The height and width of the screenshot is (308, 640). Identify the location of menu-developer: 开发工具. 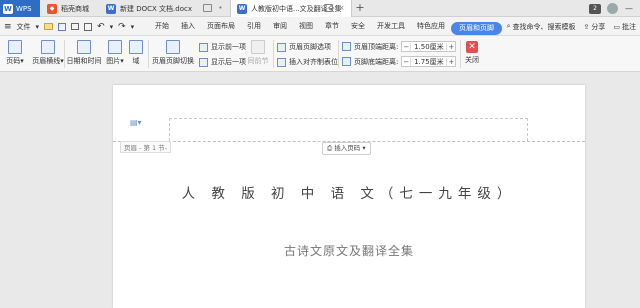
(391, 26).